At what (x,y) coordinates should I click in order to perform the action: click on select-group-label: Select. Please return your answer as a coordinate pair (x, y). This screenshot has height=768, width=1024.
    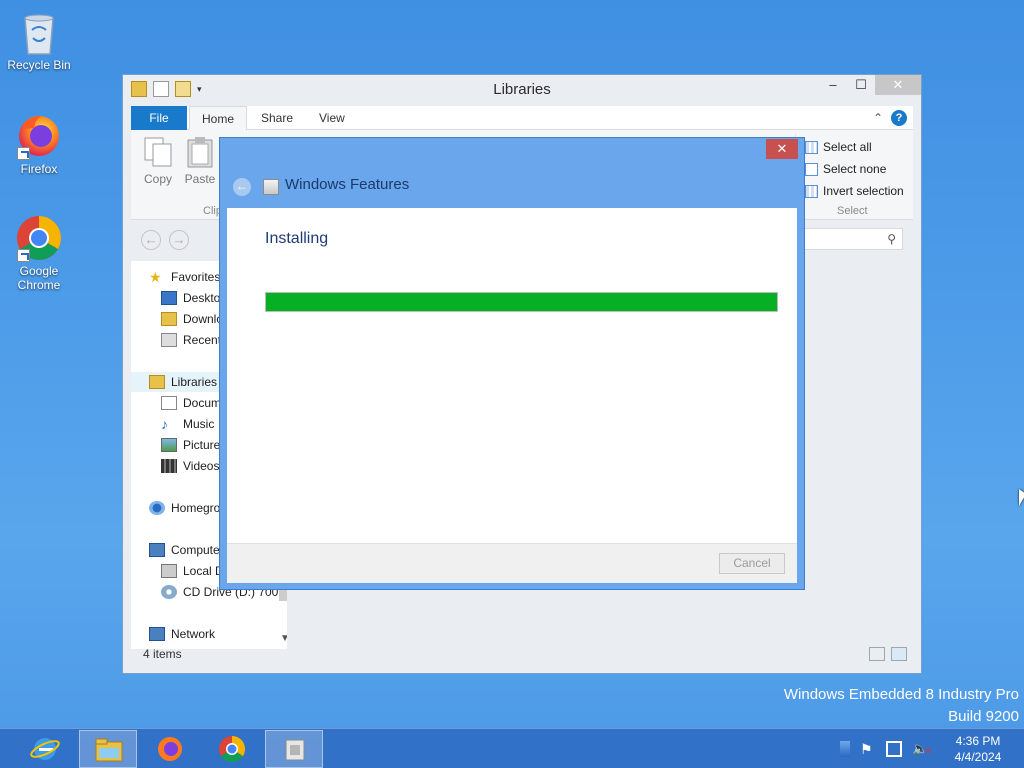
    Looking at the image, I should click on (852, 211).